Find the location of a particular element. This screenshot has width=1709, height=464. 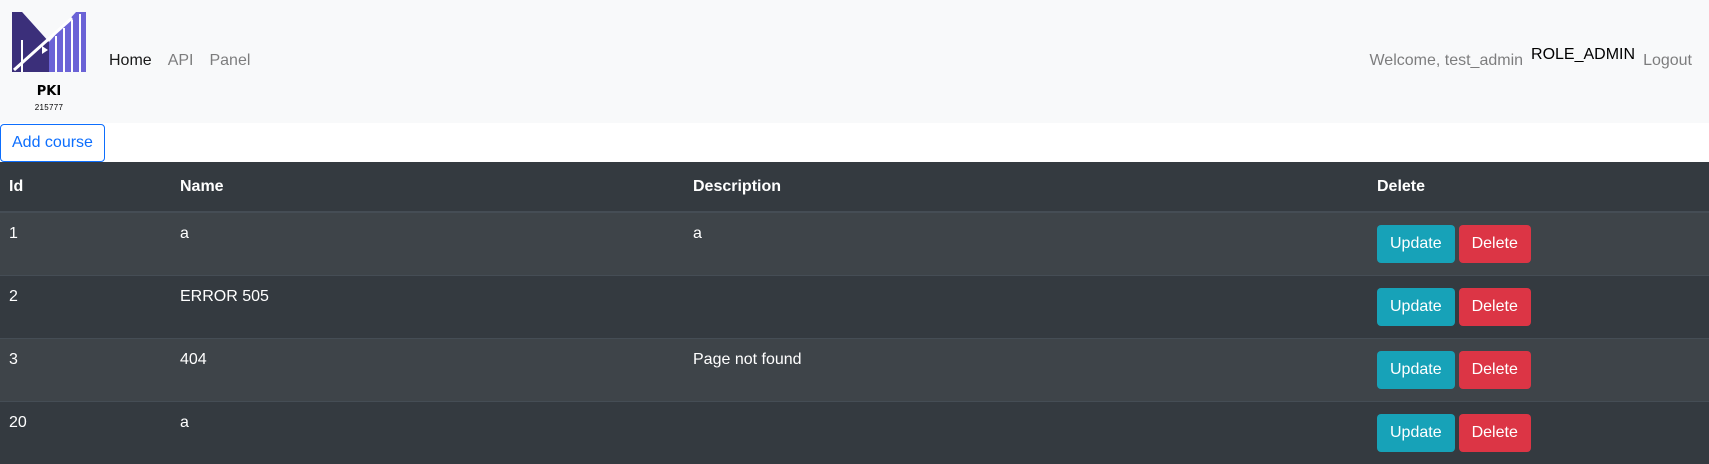

welcome-text: Welcome, test_admin is located at coordinates (1446, 60).